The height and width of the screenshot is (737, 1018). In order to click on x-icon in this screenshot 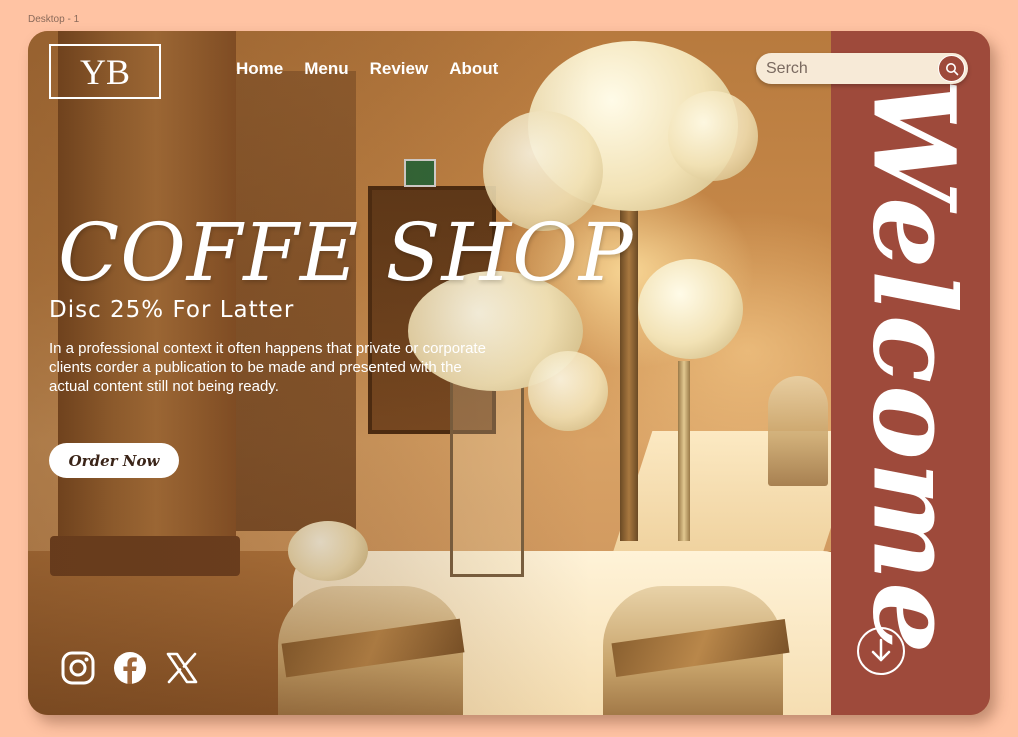, I will do `click(182, 668)`.